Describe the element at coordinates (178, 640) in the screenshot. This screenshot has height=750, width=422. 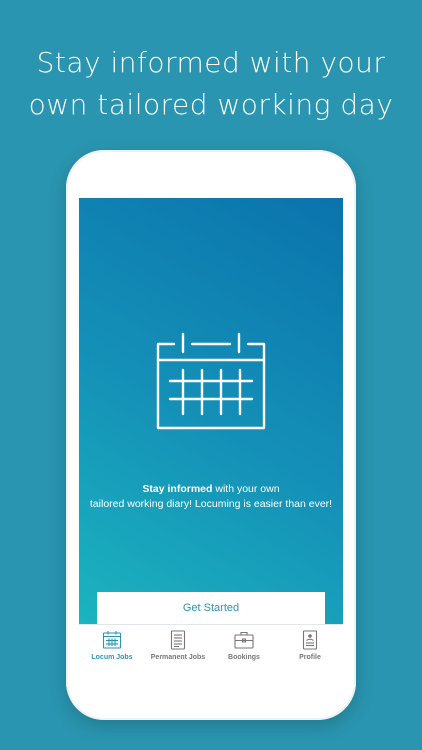
I see `document-icon` at that location.